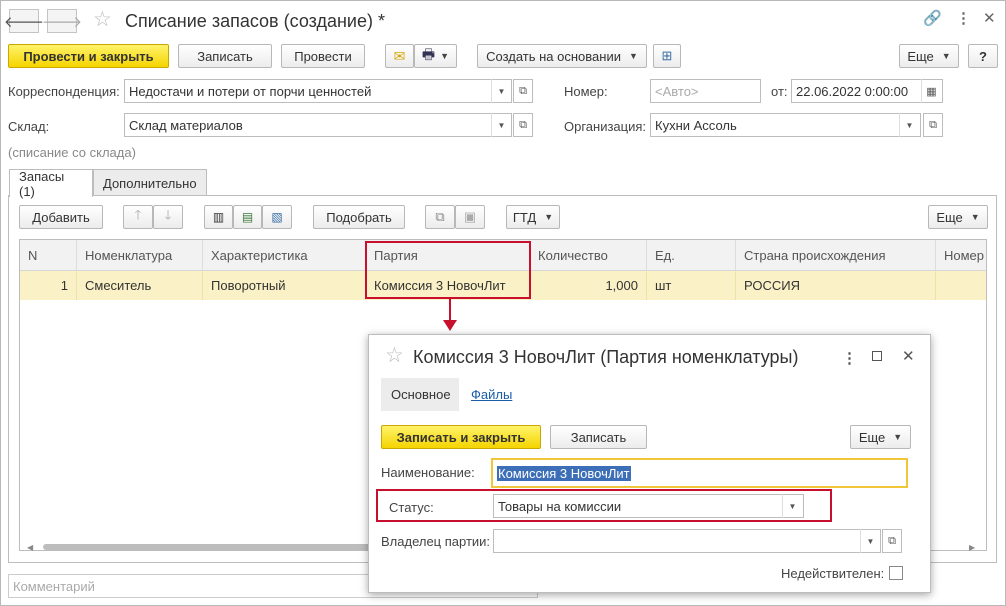  I want to click on help-button: ?, so click(983, 56).